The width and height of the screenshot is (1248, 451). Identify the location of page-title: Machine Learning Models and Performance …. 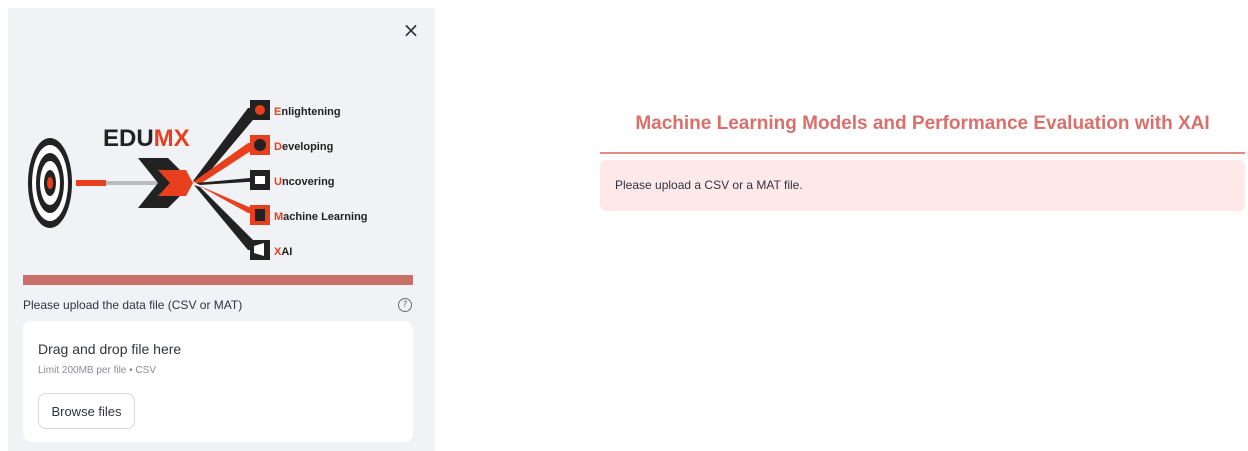
(922, 123).